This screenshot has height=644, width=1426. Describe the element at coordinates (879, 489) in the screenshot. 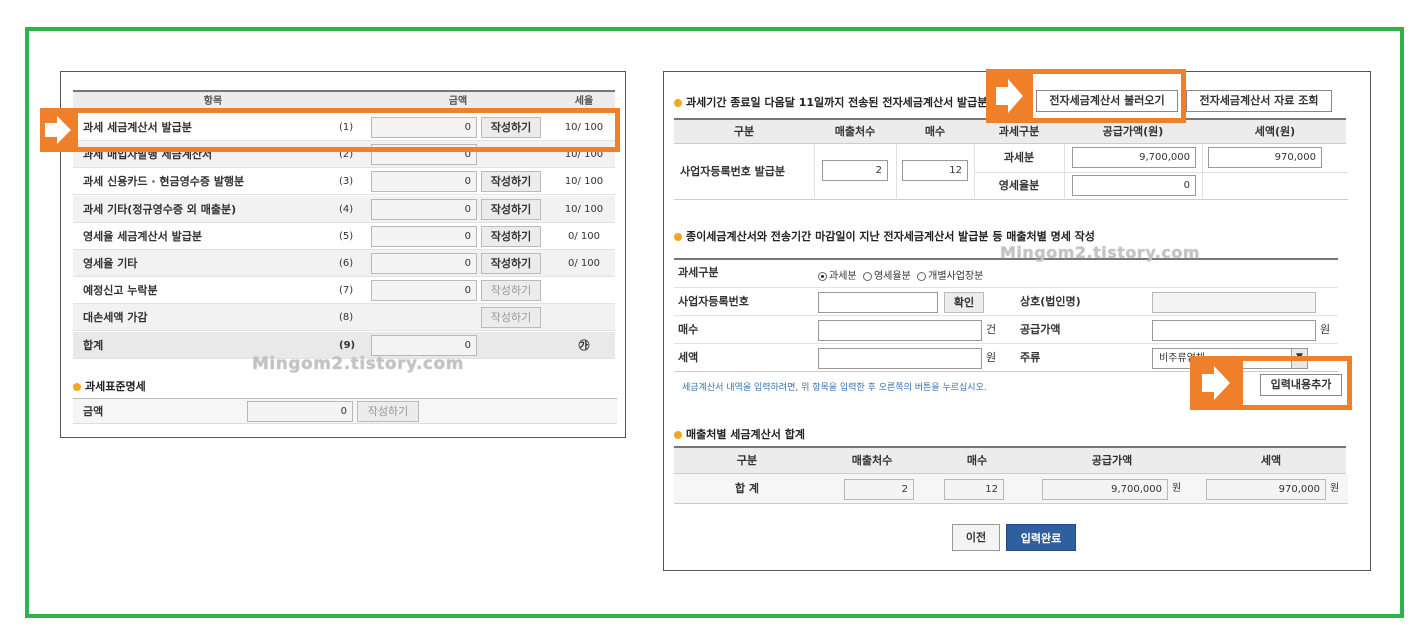

I see `total-buyer-count: 2` at that location.